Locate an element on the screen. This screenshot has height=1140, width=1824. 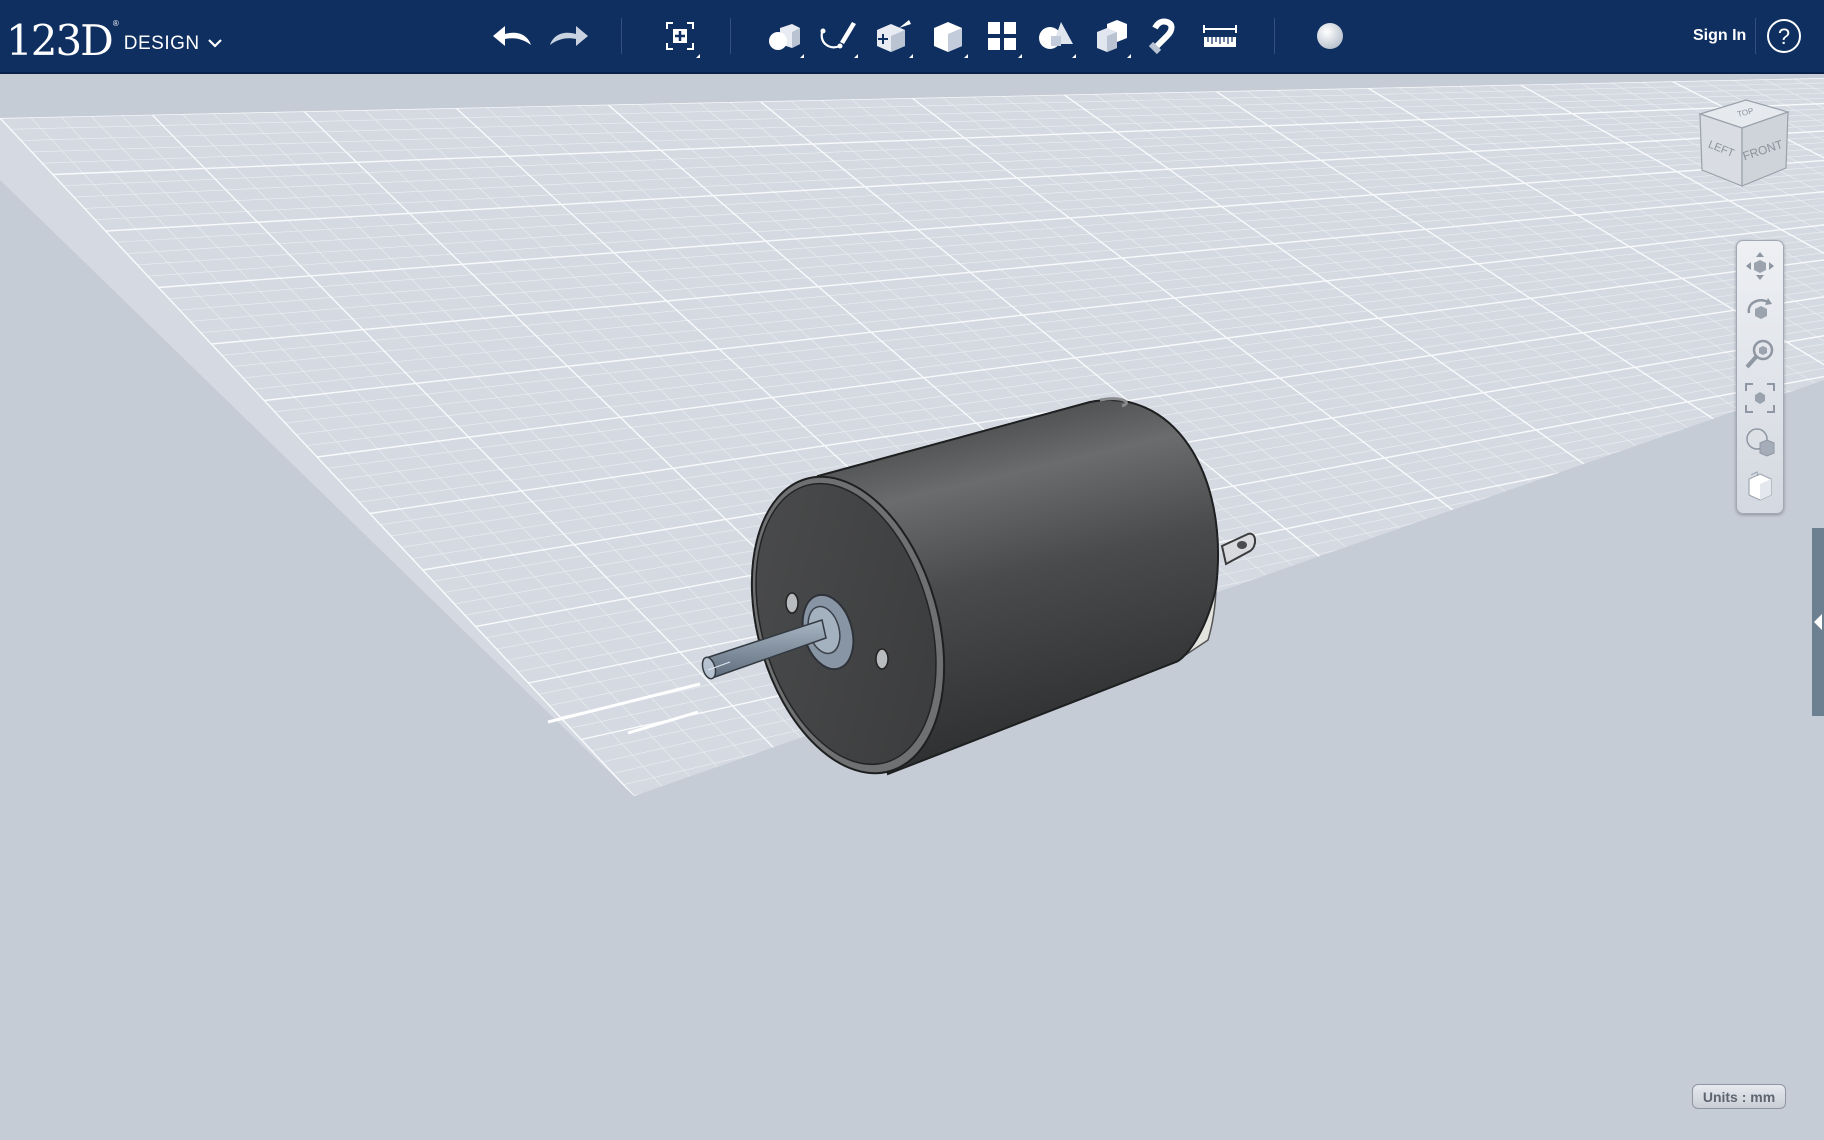
pattern-icon is located at coordinates (1002, 36).